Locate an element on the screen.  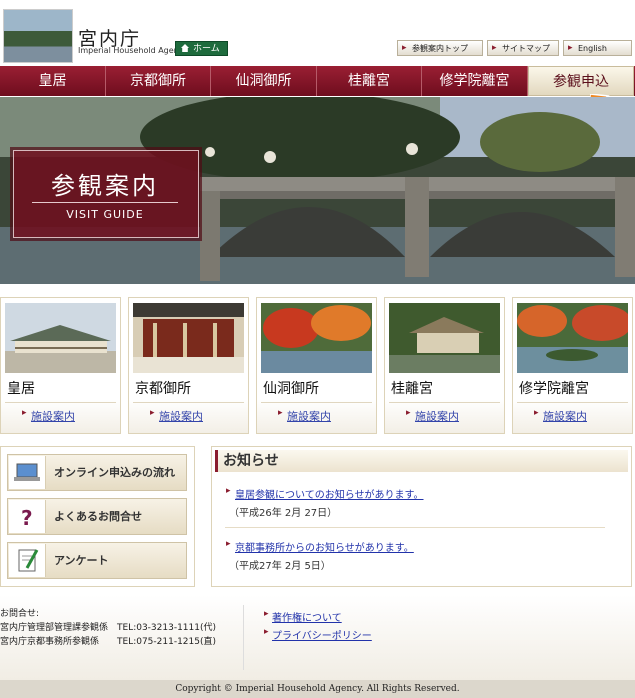
online-flow-button: オンライン申込みの流れ is located at coordinates (97, 472).